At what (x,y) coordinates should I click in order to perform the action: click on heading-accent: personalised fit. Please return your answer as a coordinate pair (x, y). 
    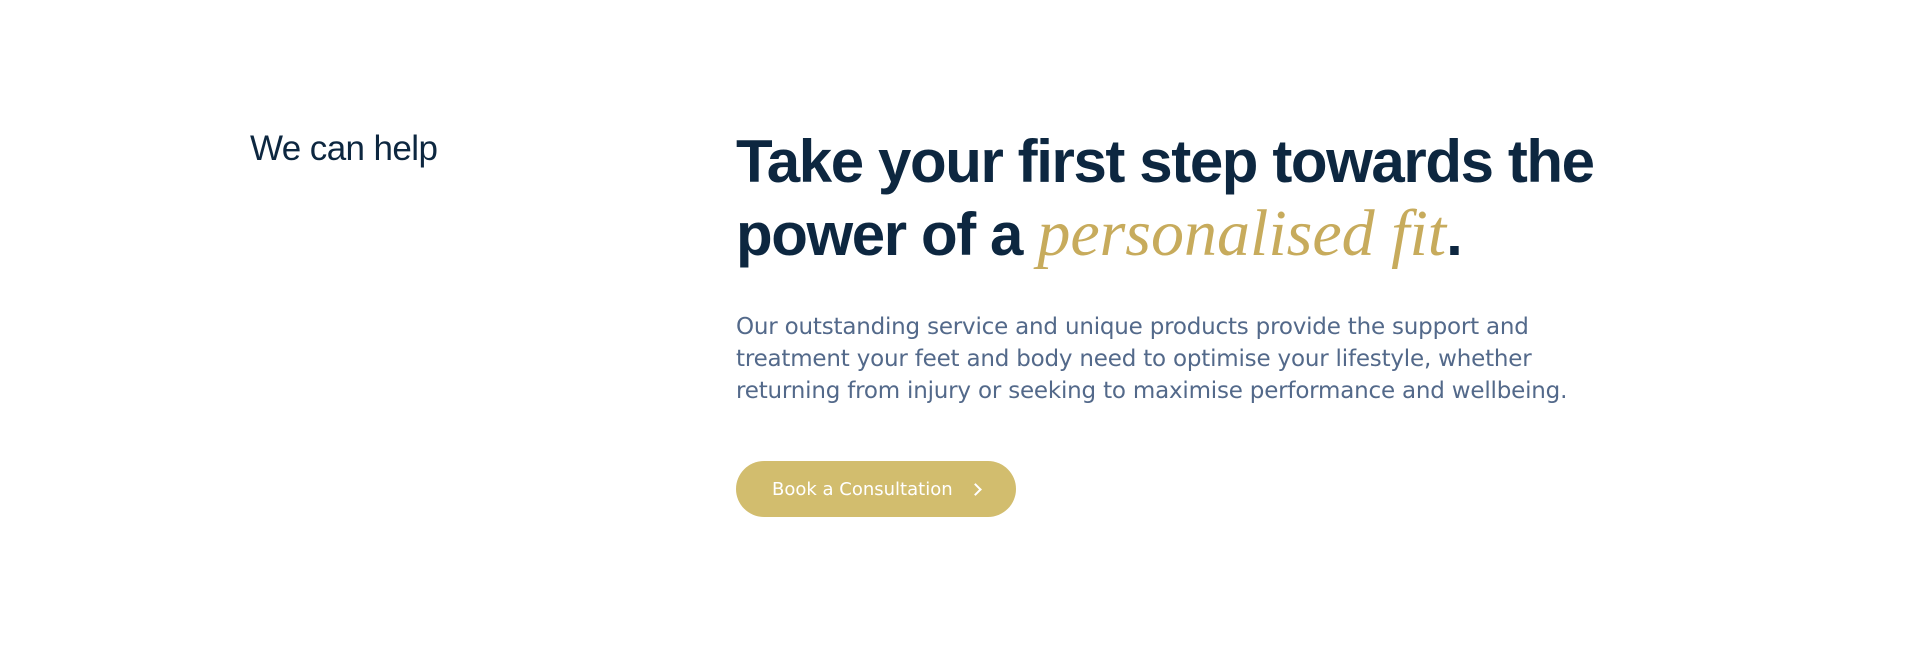
    Looking at the image, I should click on (1242, 233).